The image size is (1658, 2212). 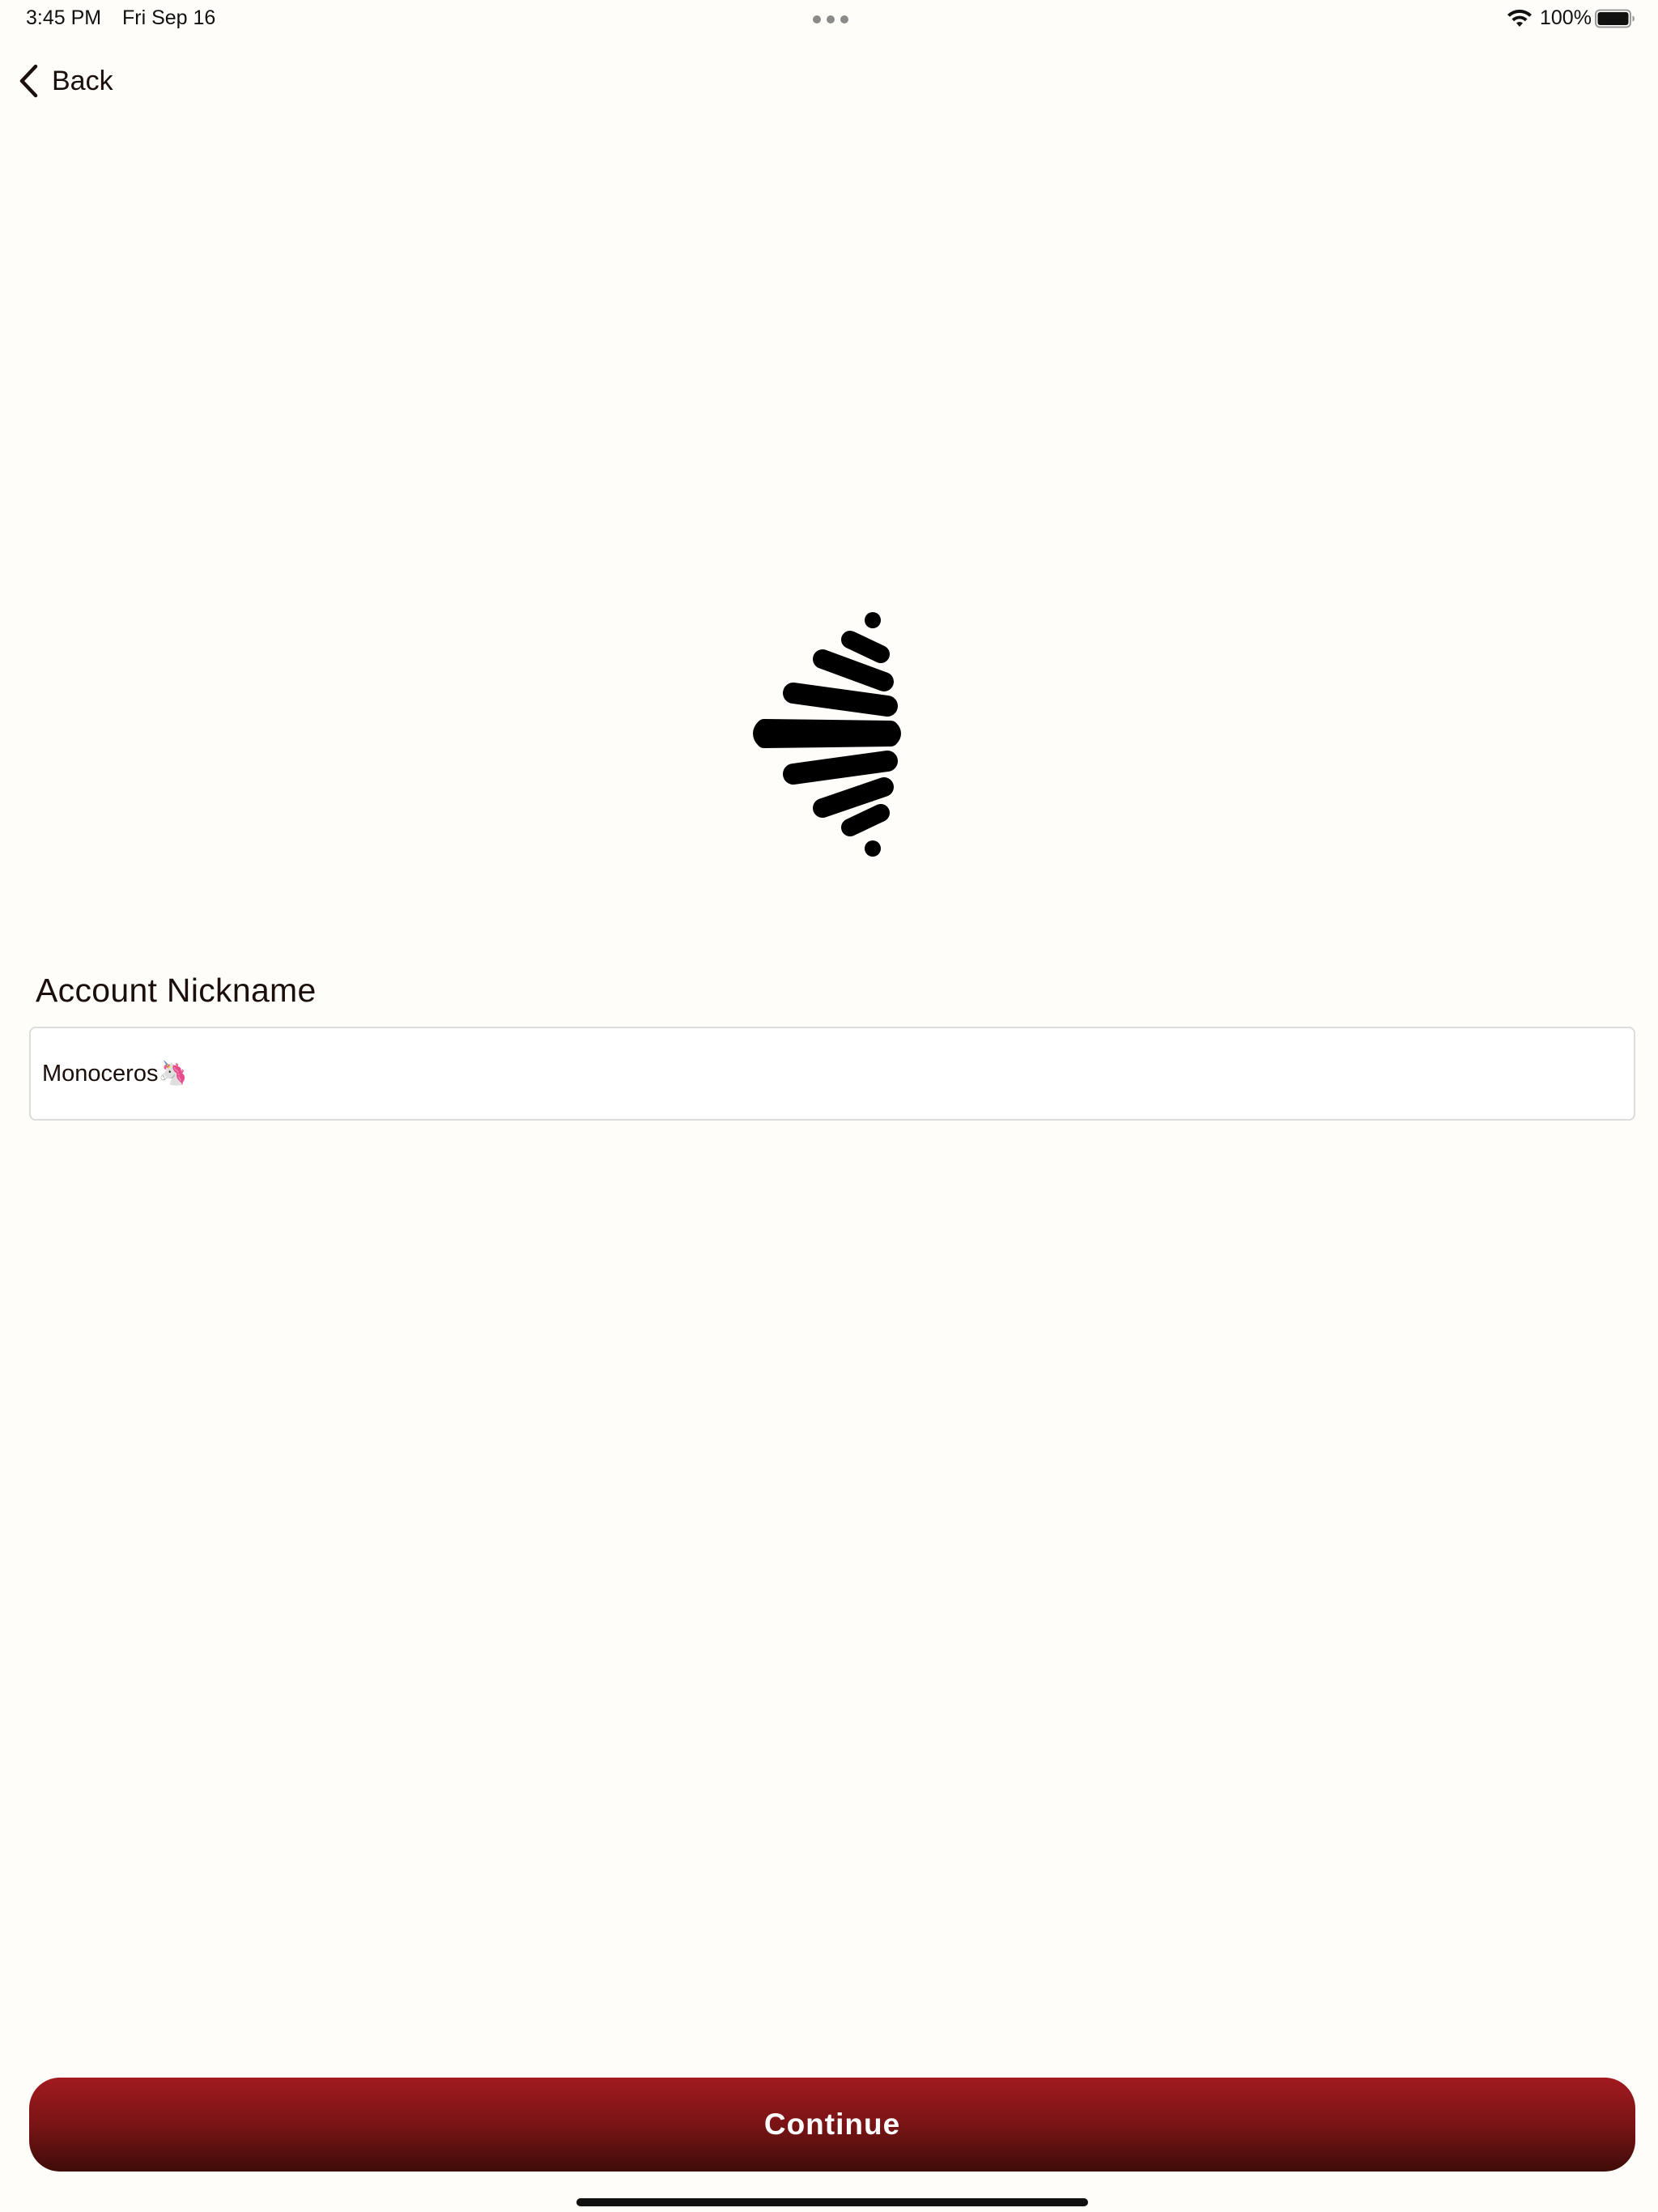 What do you see at coordinates (169, 18) in the screenshot?
I see `status-date: Fri Sep 16` at bounding box center [169, 18].